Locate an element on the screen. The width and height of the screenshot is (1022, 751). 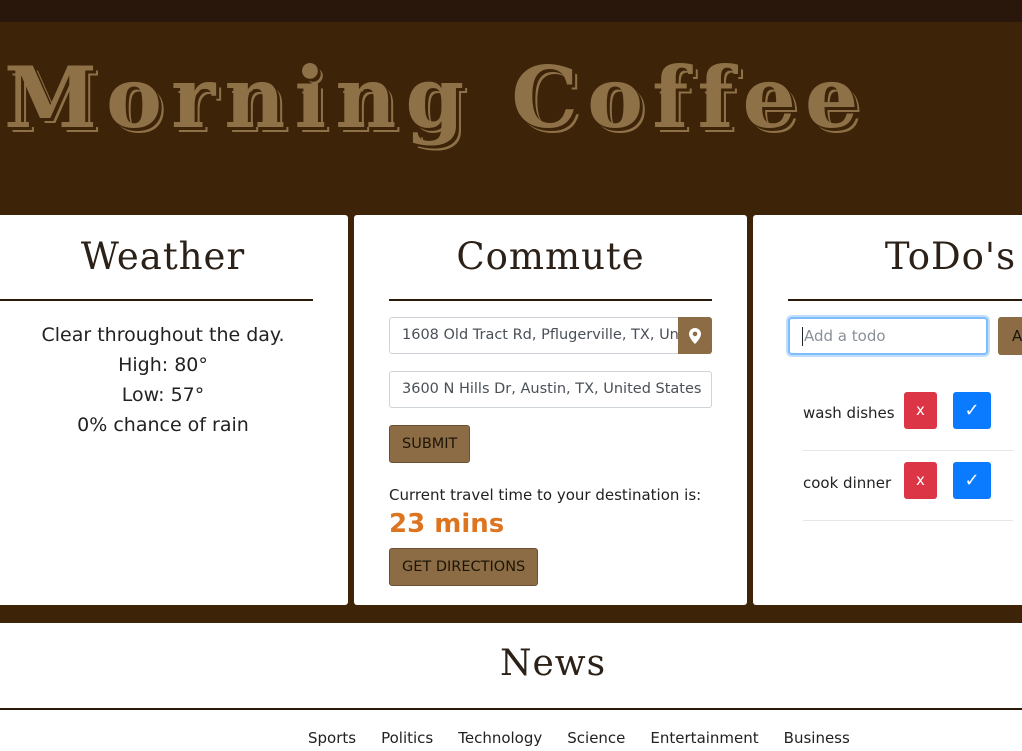
map-marker-icon is located at coordinates (695, 335).